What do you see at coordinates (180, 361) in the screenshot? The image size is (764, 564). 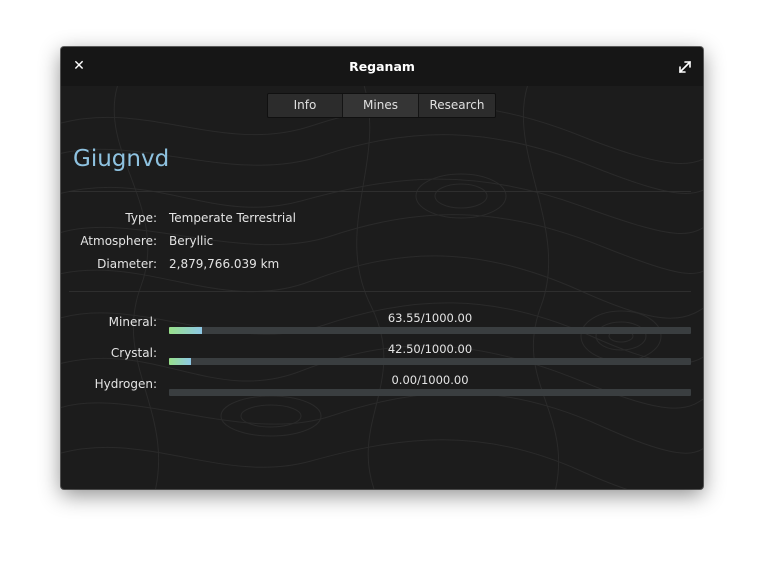 I see `crystal-progress-fill` at bounding box center [180, 361].